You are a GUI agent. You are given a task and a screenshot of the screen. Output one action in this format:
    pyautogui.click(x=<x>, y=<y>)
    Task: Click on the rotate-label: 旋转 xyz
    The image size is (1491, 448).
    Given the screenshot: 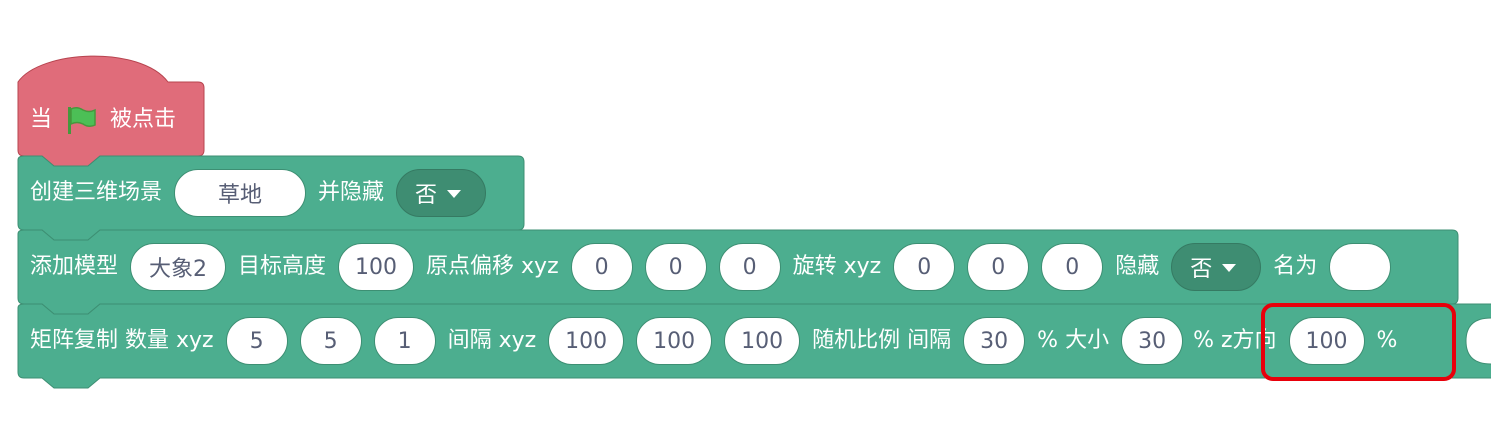 What is the action you would take?
    pyautogui.click(x=837, y=266)
    